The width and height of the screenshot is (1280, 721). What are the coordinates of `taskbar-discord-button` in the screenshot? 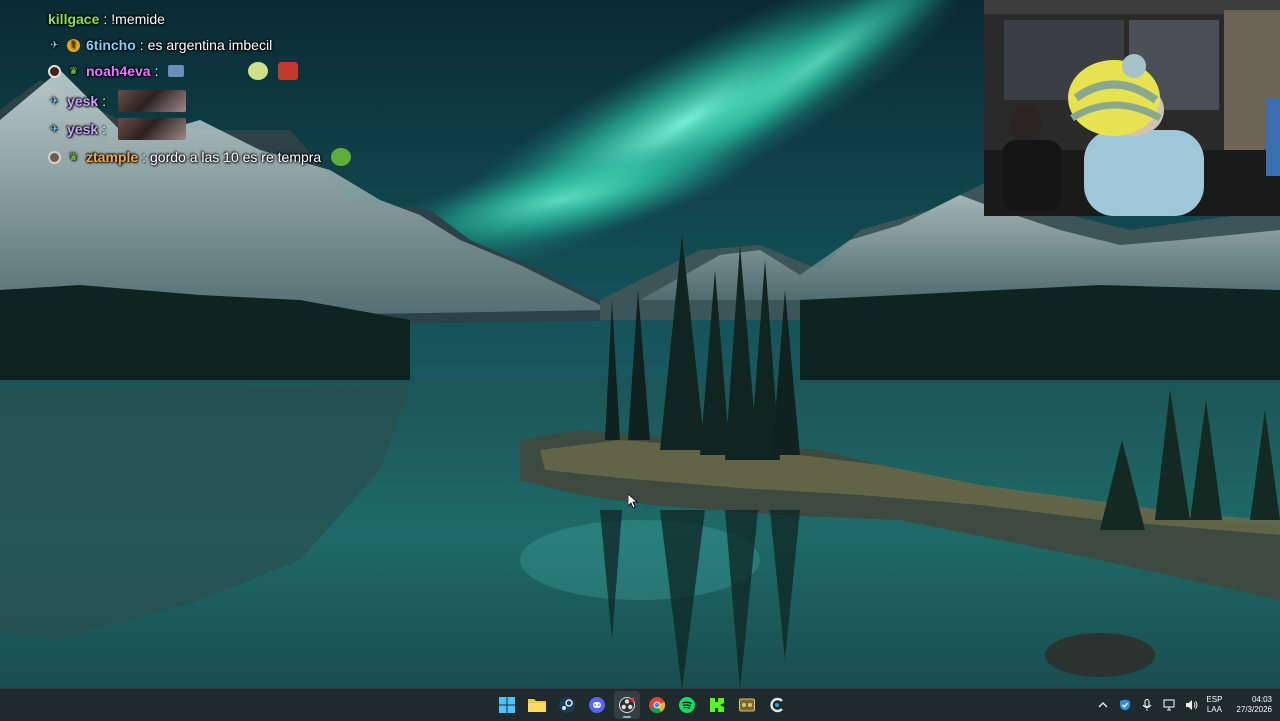 It's located at (597, 705).